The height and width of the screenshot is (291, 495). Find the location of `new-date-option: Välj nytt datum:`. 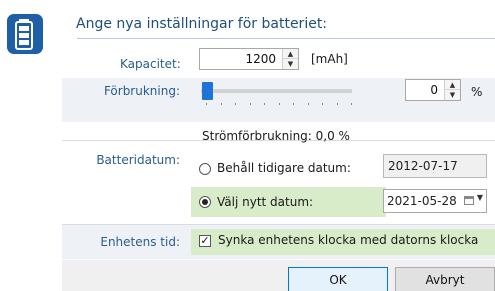

new-date-option: Välj nytt datum: is located at coordinates (265, 202).